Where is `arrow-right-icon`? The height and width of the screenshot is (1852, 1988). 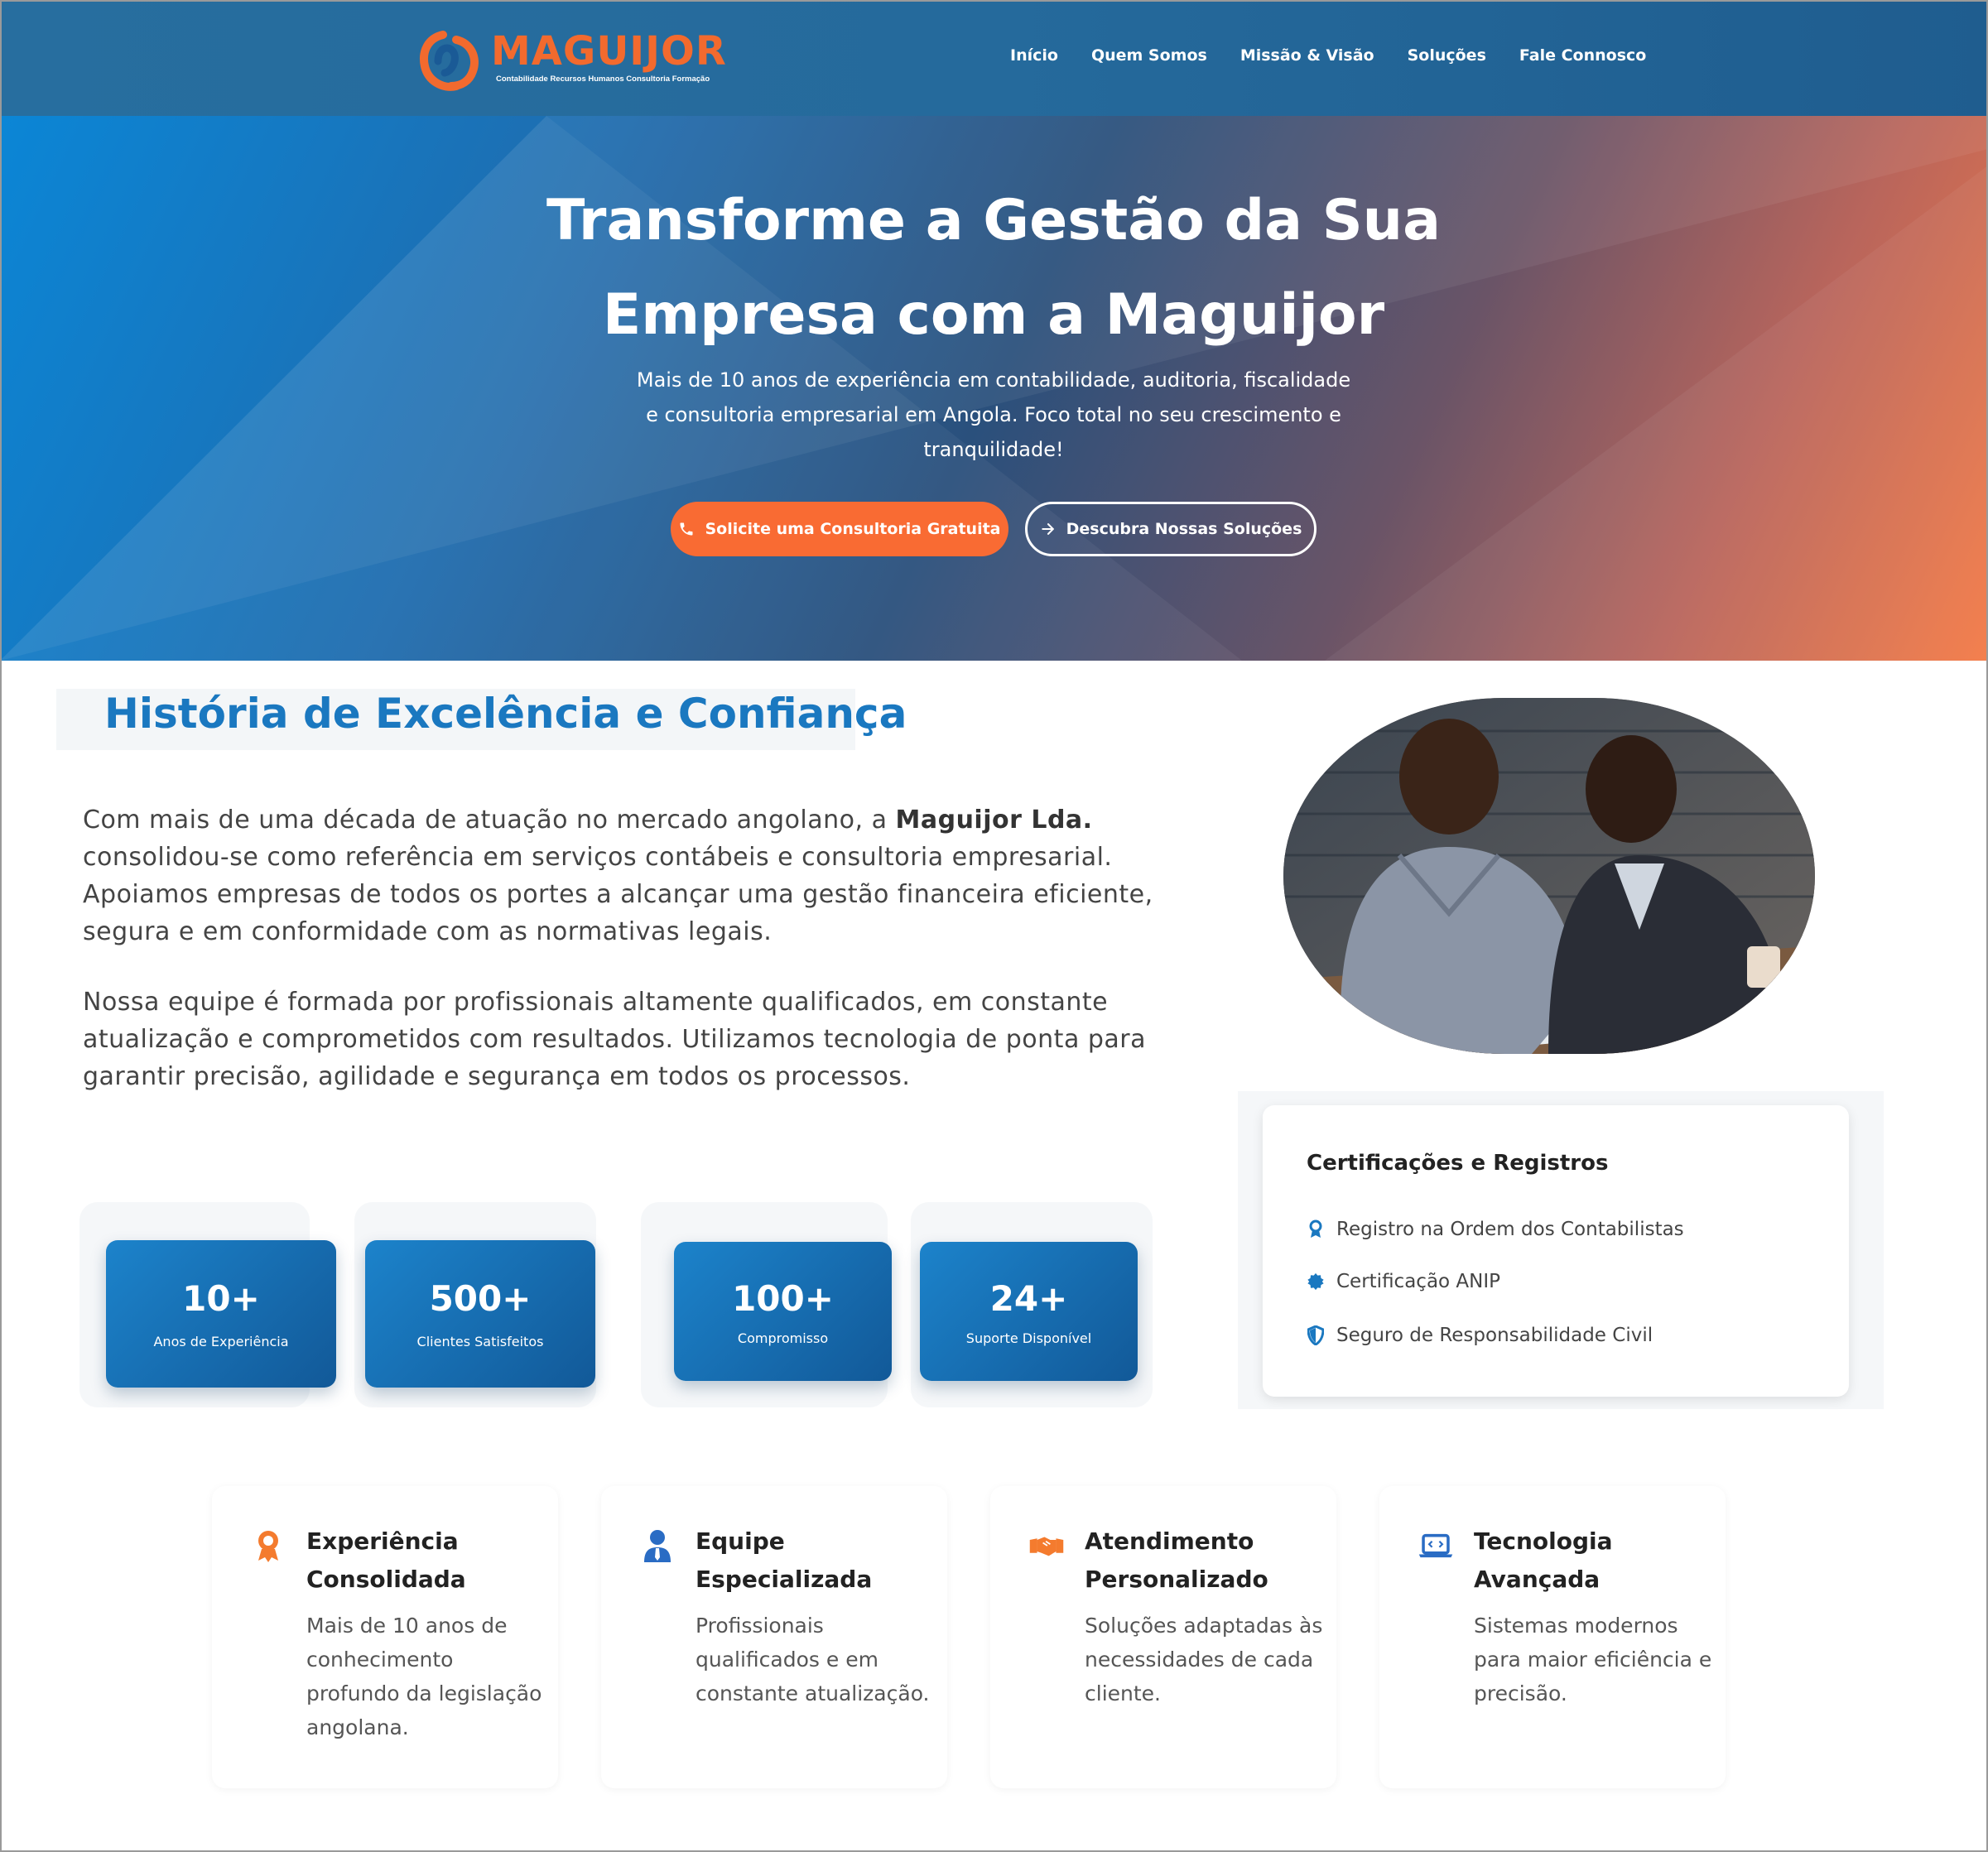 arrow-right-icon is located at coordinates (1047, 529).